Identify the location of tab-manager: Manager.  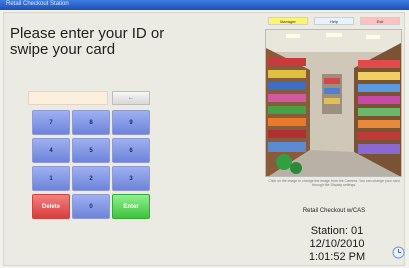
(288, 21).